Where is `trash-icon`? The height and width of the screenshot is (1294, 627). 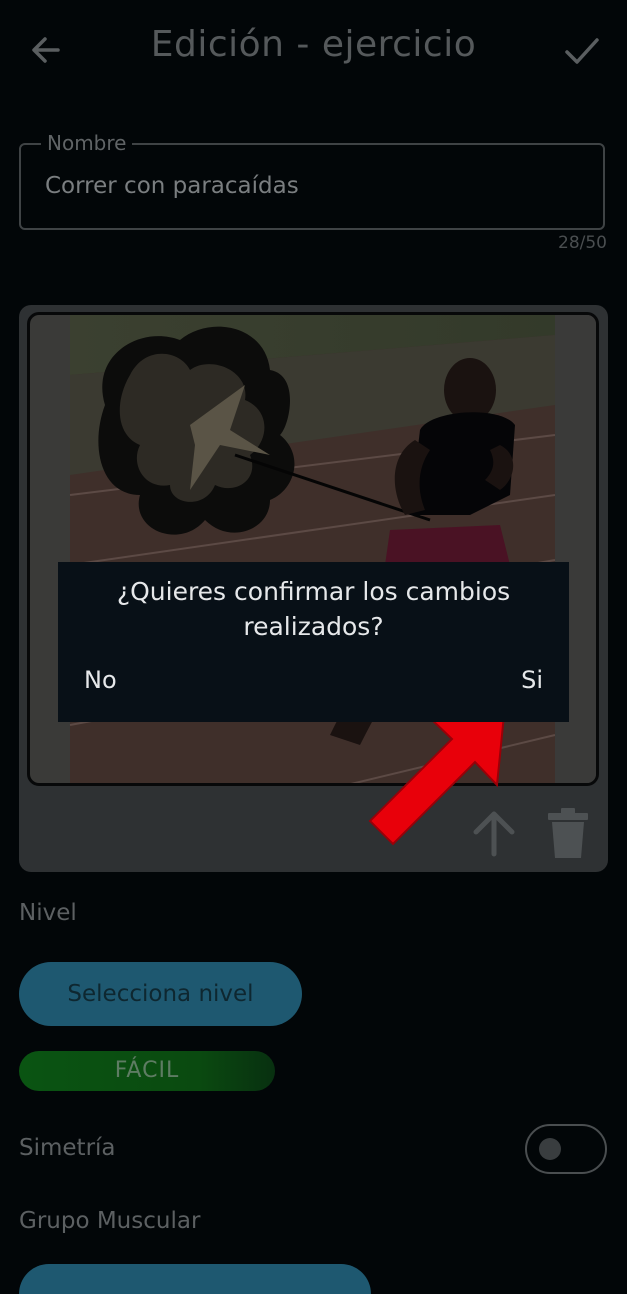
trash-icon is located at coordinates (568, 833).